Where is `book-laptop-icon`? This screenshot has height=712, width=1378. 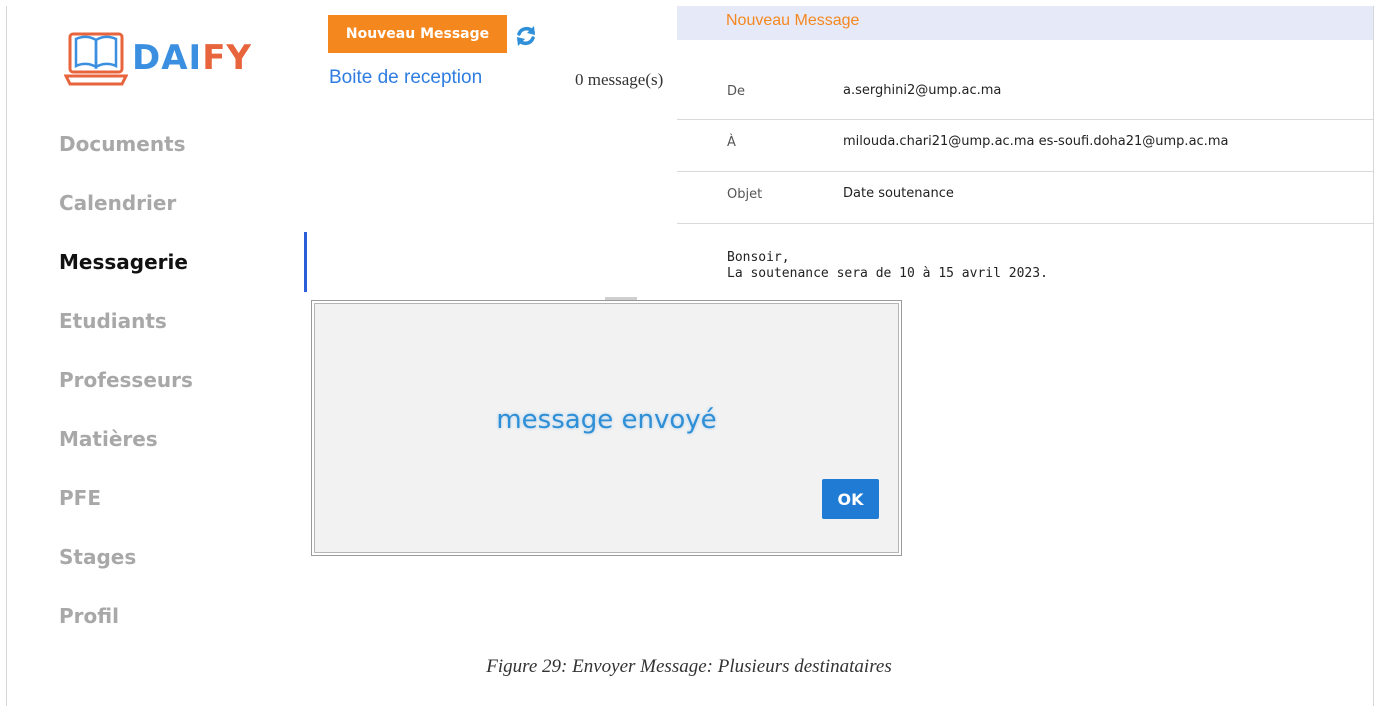 book-laptop-icon is located at coordinates (96, 59).